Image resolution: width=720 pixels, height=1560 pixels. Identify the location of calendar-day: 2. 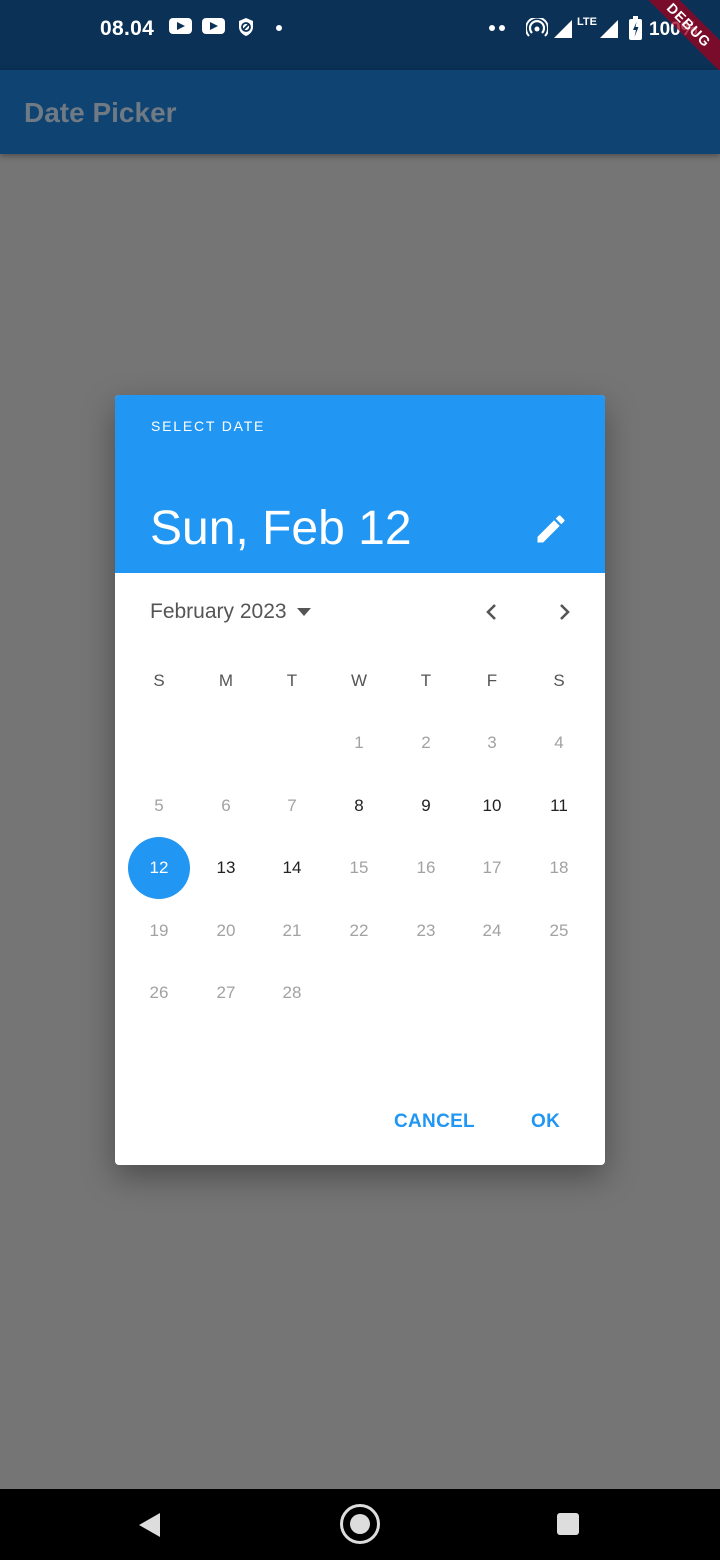
(426, 742).